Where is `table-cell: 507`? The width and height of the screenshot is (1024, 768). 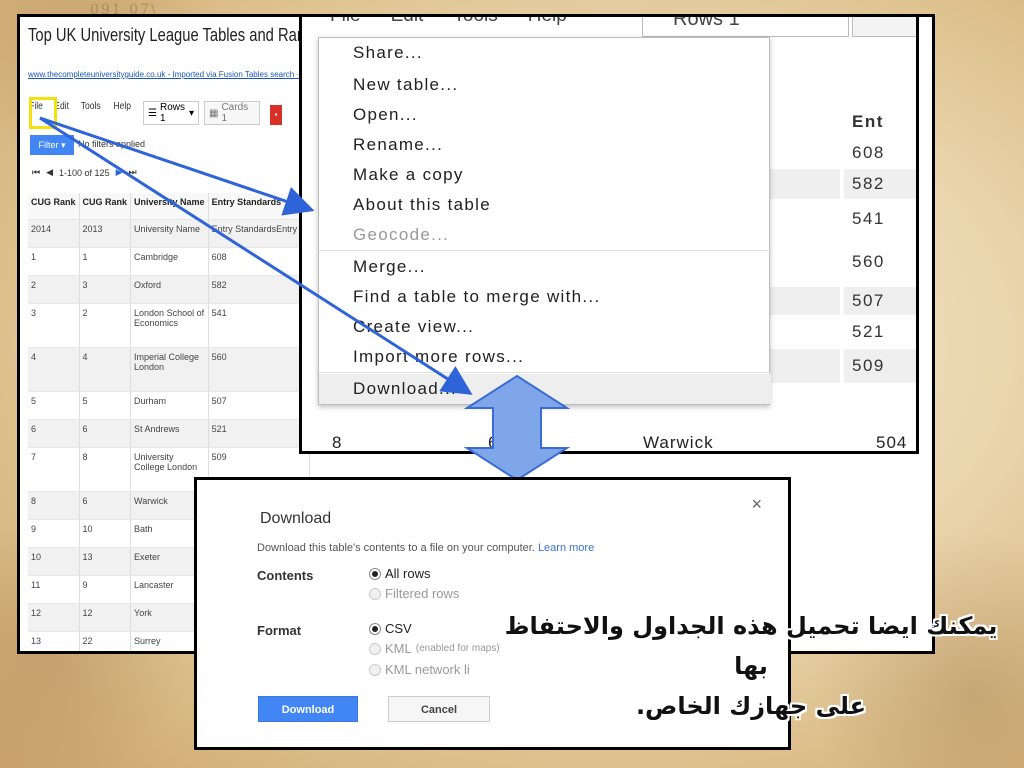
table-cell: 507 is located at coordinates (259, 405).